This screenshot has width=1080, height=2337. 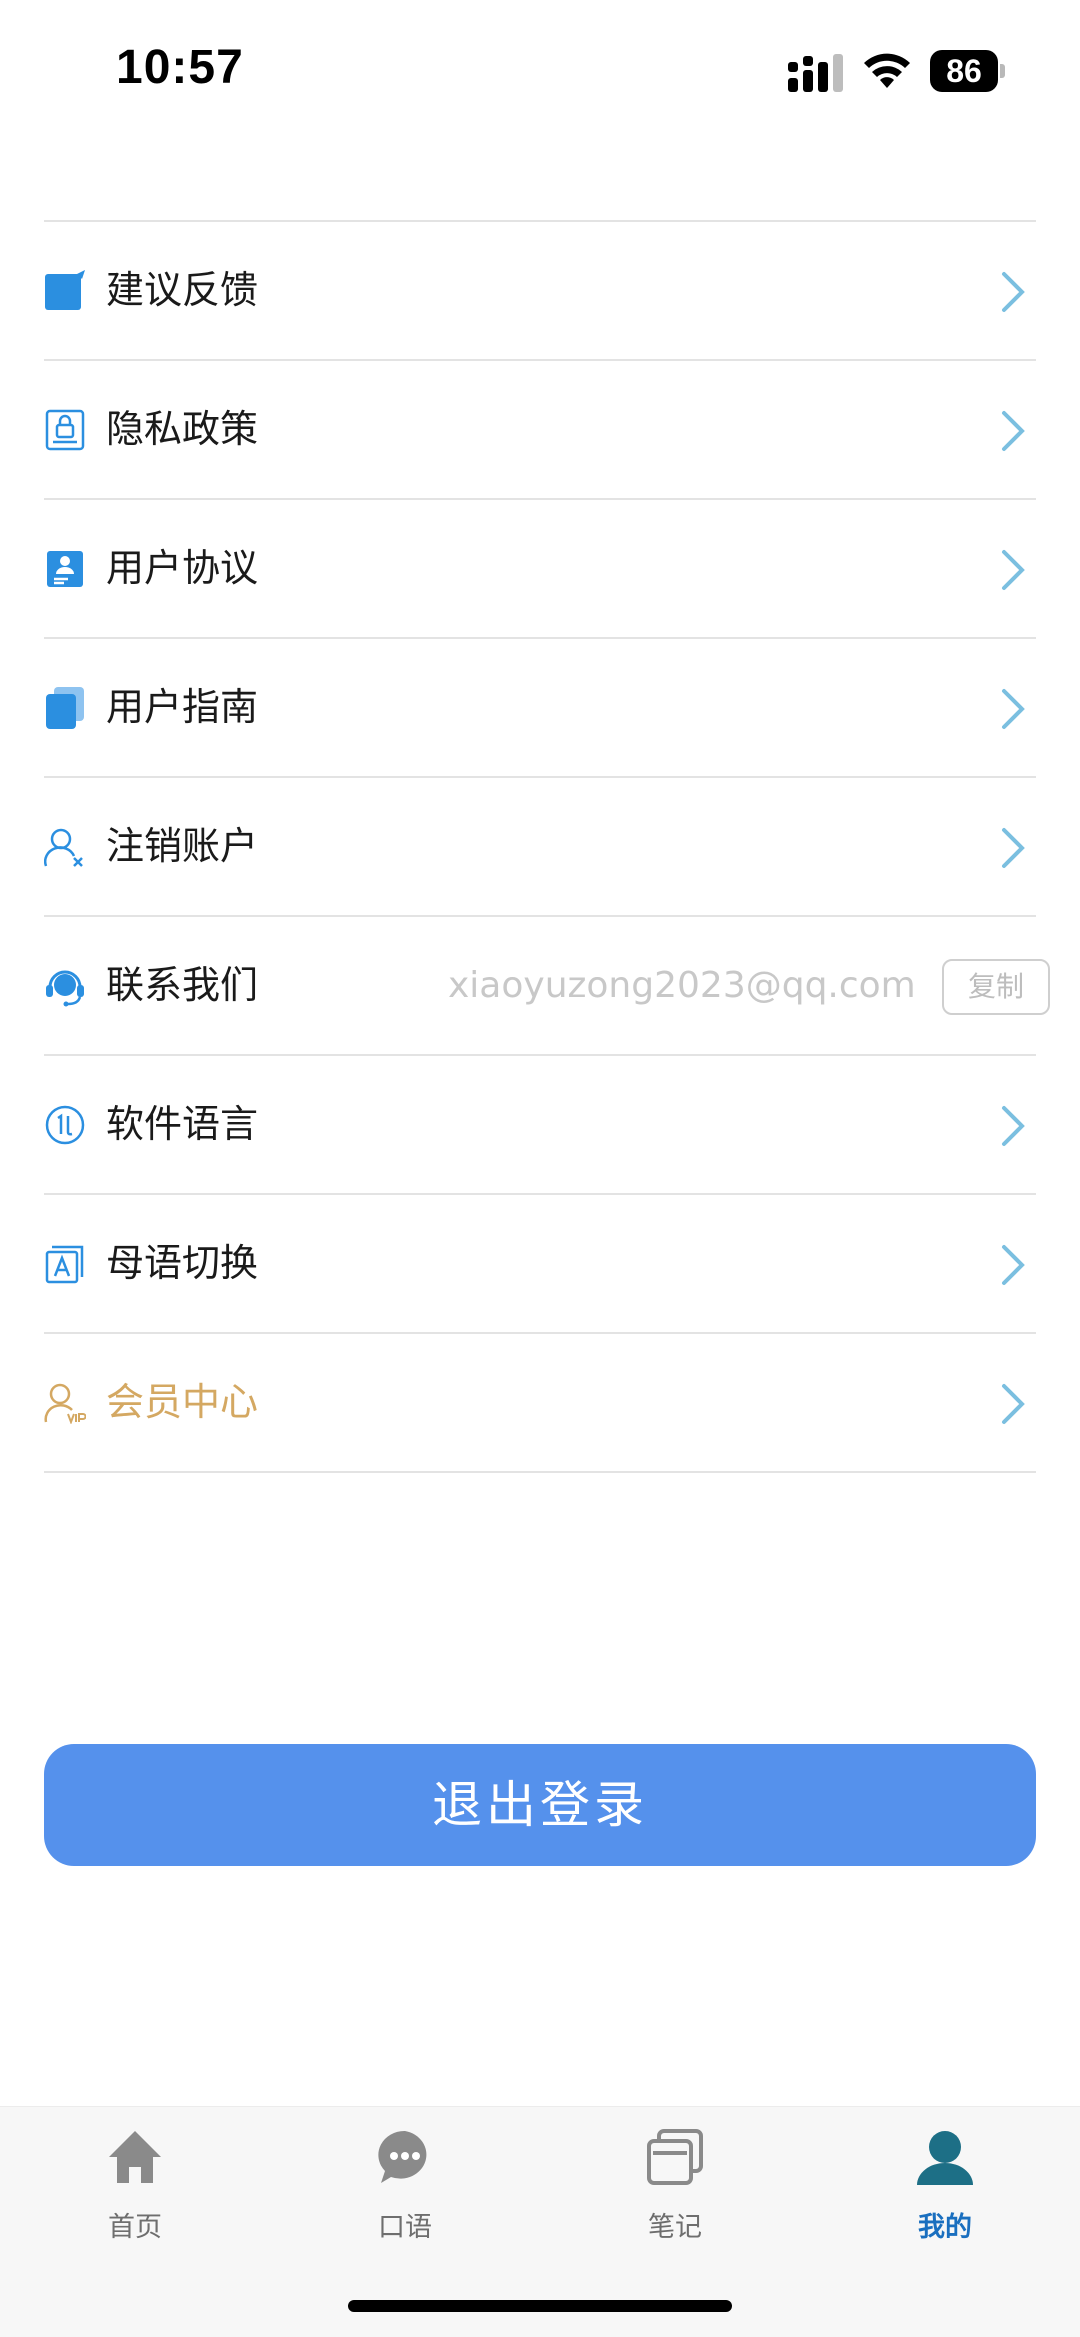 I want to click on tab-profile: 我的, so click(x=945, y=2182).